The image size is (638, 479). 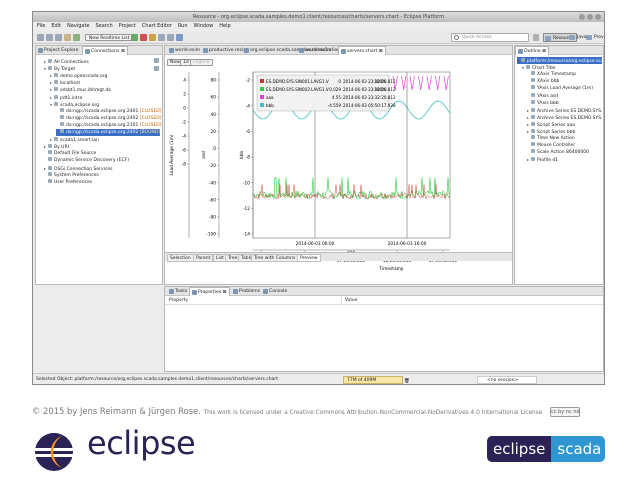 What do you see at coordinates (102, 132) in the screenshot?
I see `connection-label: da:ngp://scada.eclipse.org:2402` at bounding box center [102, 132].